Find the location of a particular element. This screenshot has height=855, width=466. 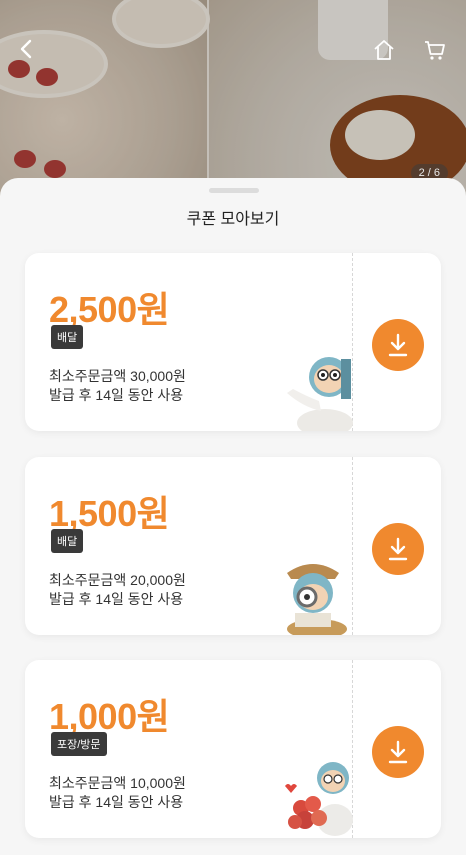

sheet-drag-handle is located at coordinates (234, 190).